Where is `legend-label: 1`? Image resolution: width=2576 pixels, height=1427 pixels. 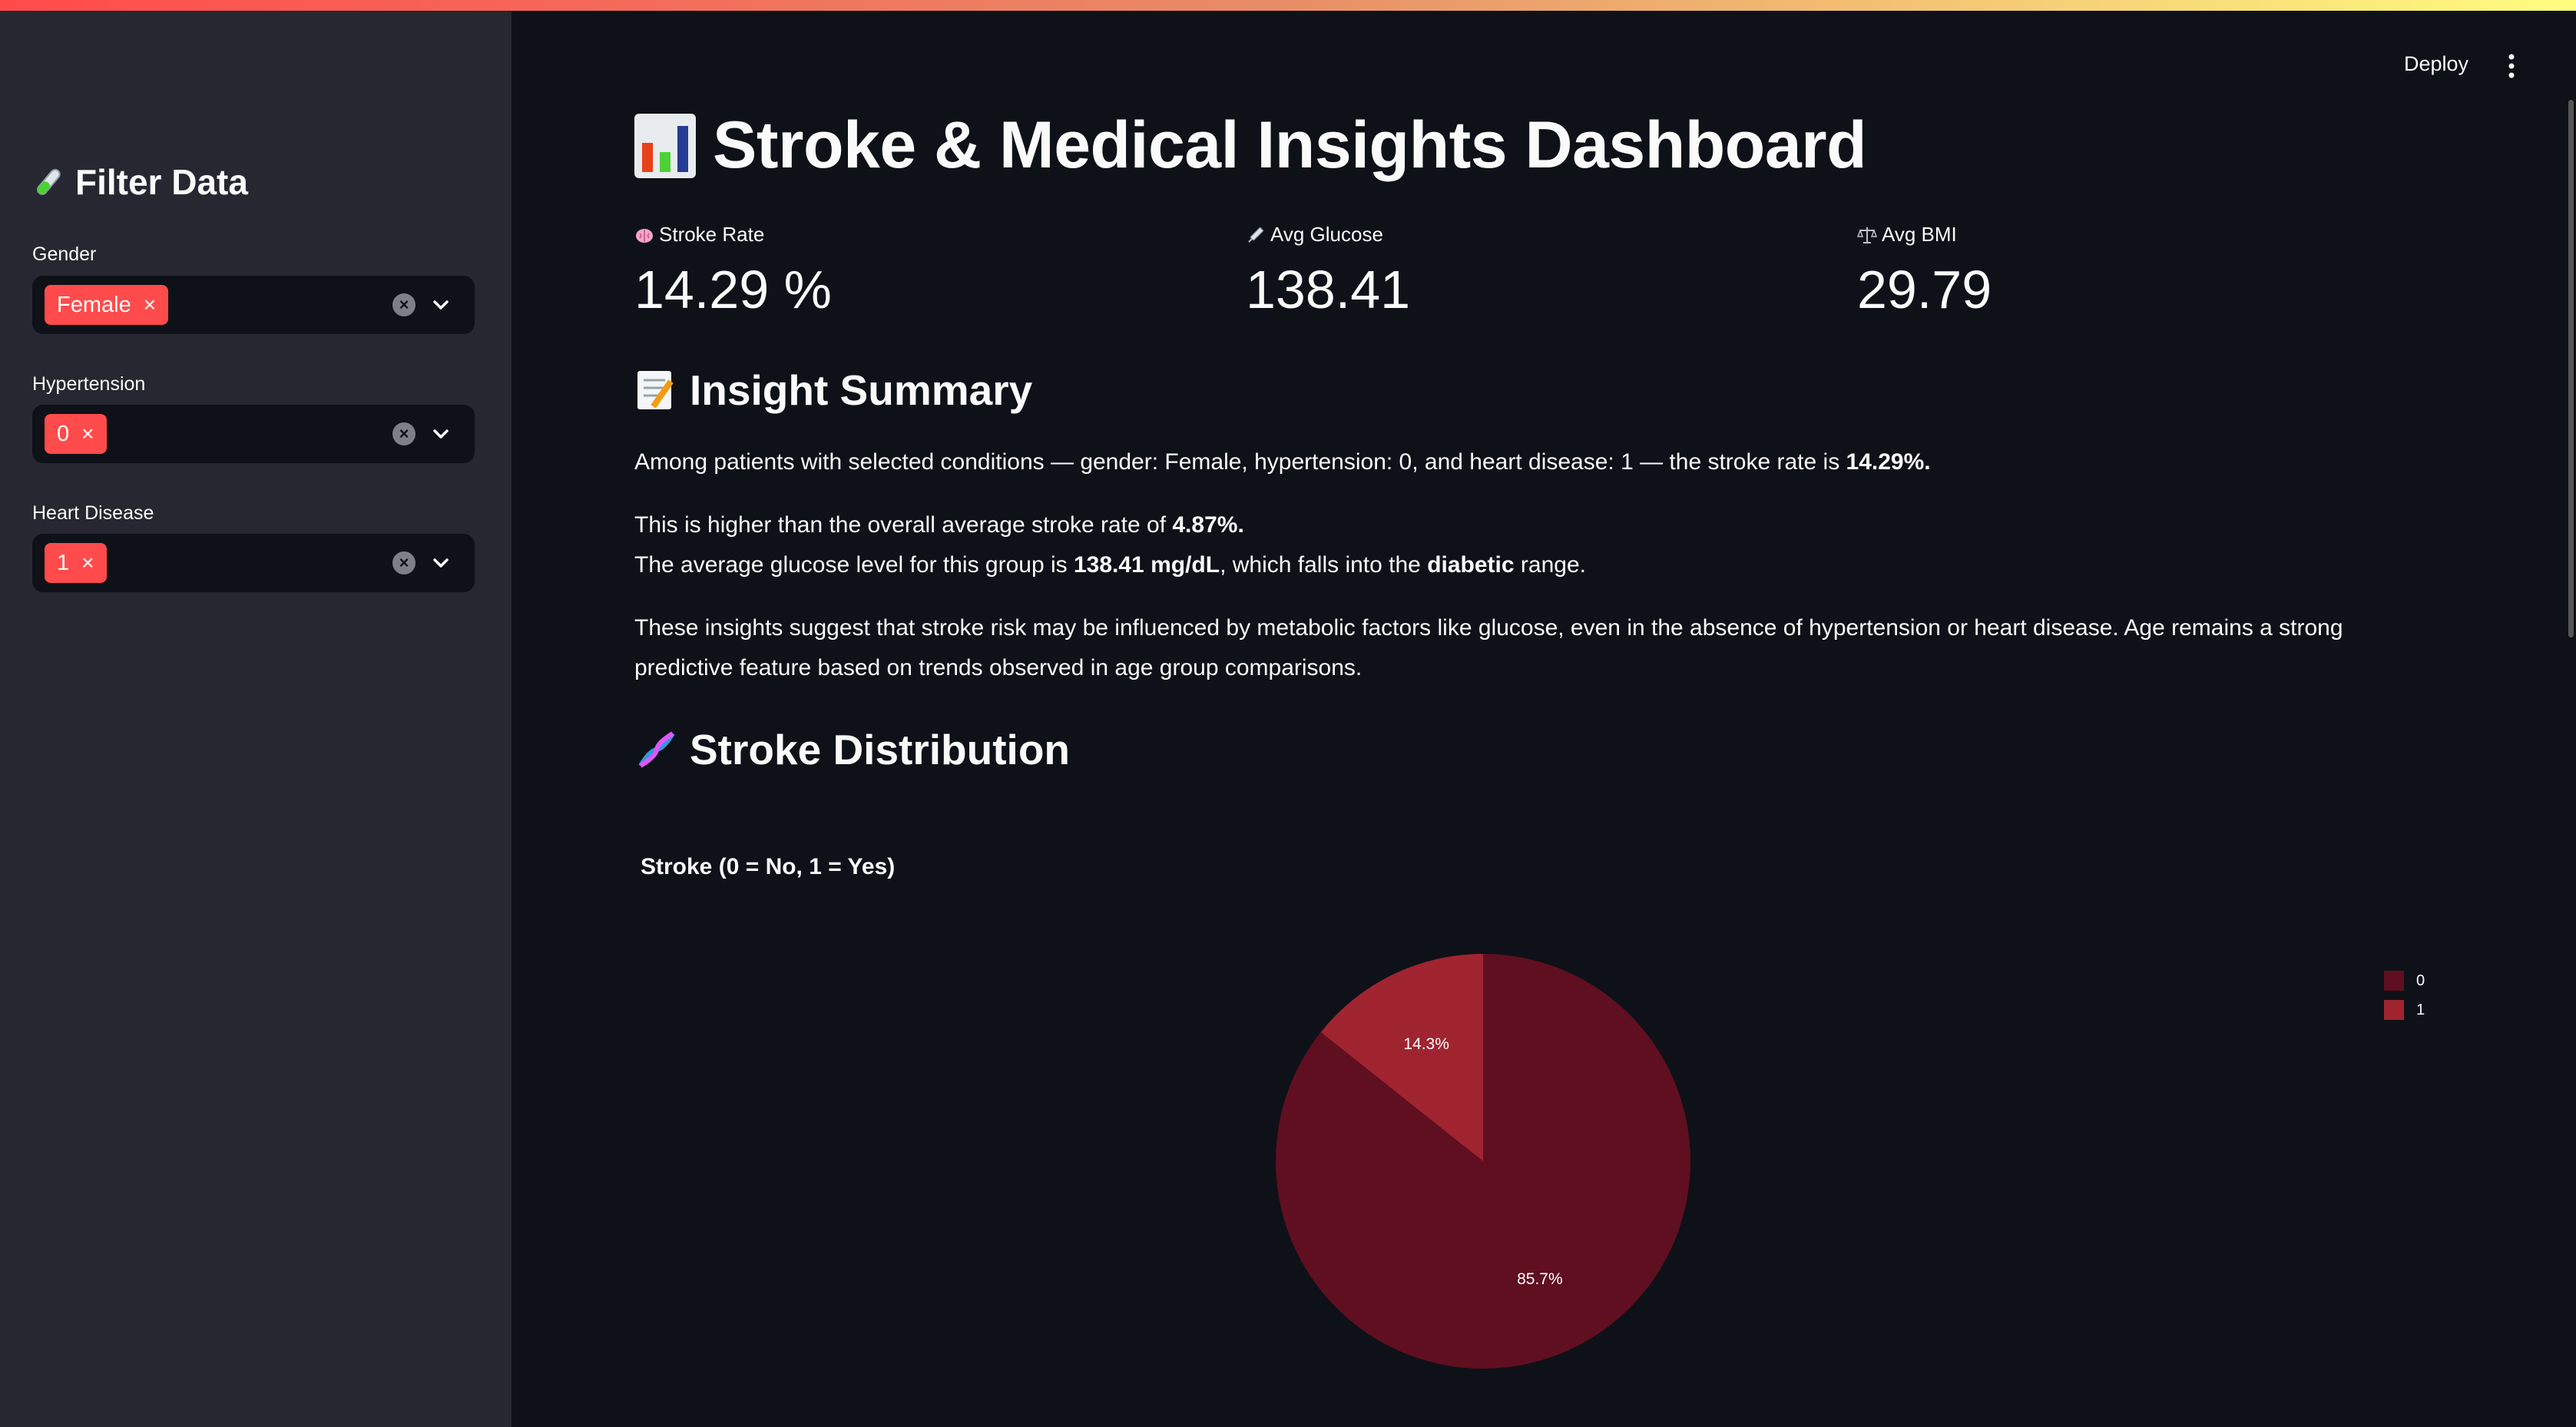 legend-label: 1 is located at coordinates (2421, 1009).